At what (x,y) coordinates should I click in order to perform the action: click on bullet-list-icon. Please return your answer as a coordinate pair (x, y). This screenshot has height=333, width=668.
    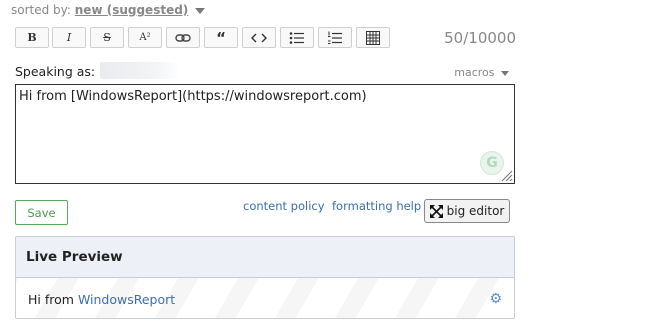
    Looking at the image, I should click on (296, 37).